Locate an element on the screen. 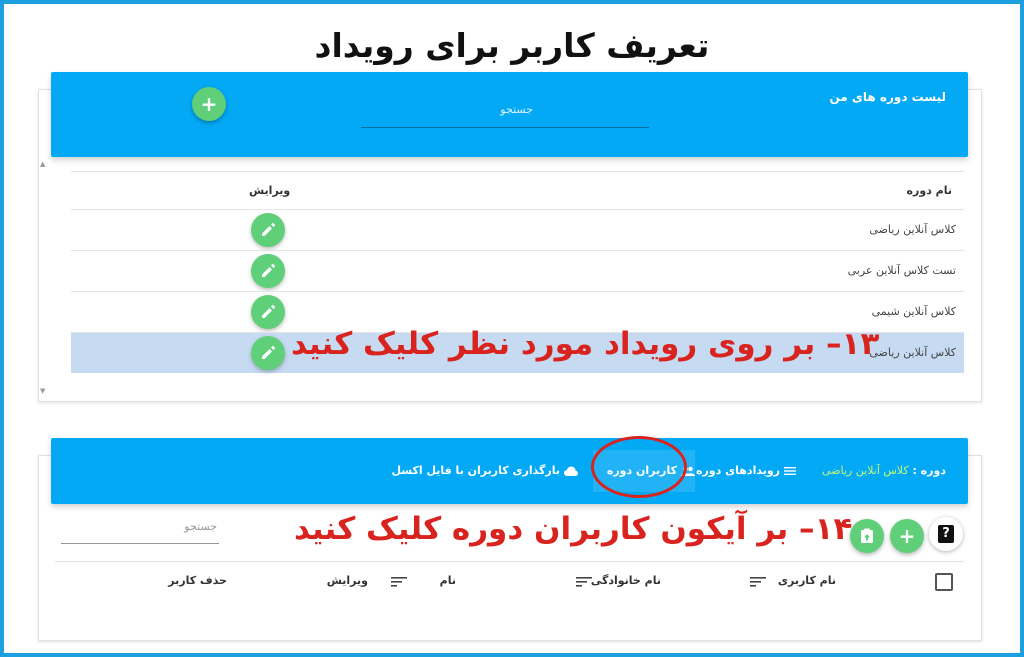 The width and height of the screenshot is (1024, 657). clipboard-upload-icon is located at coordinates (867, 535).